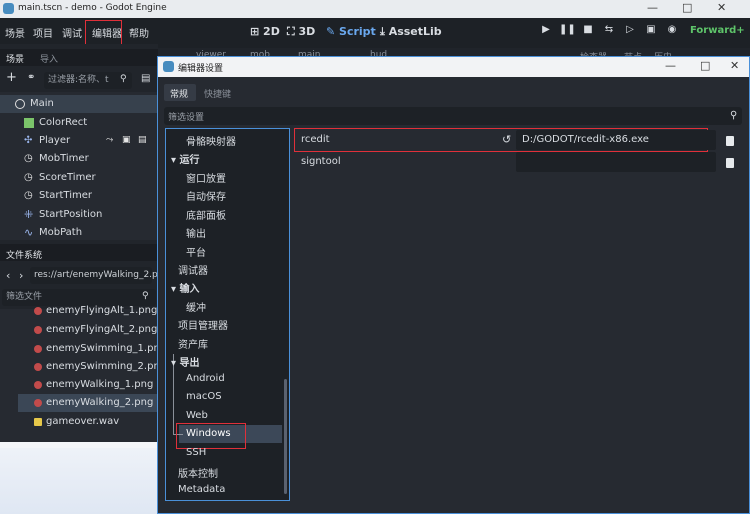  I want to click on category-item: 输出, so click(196, 232).